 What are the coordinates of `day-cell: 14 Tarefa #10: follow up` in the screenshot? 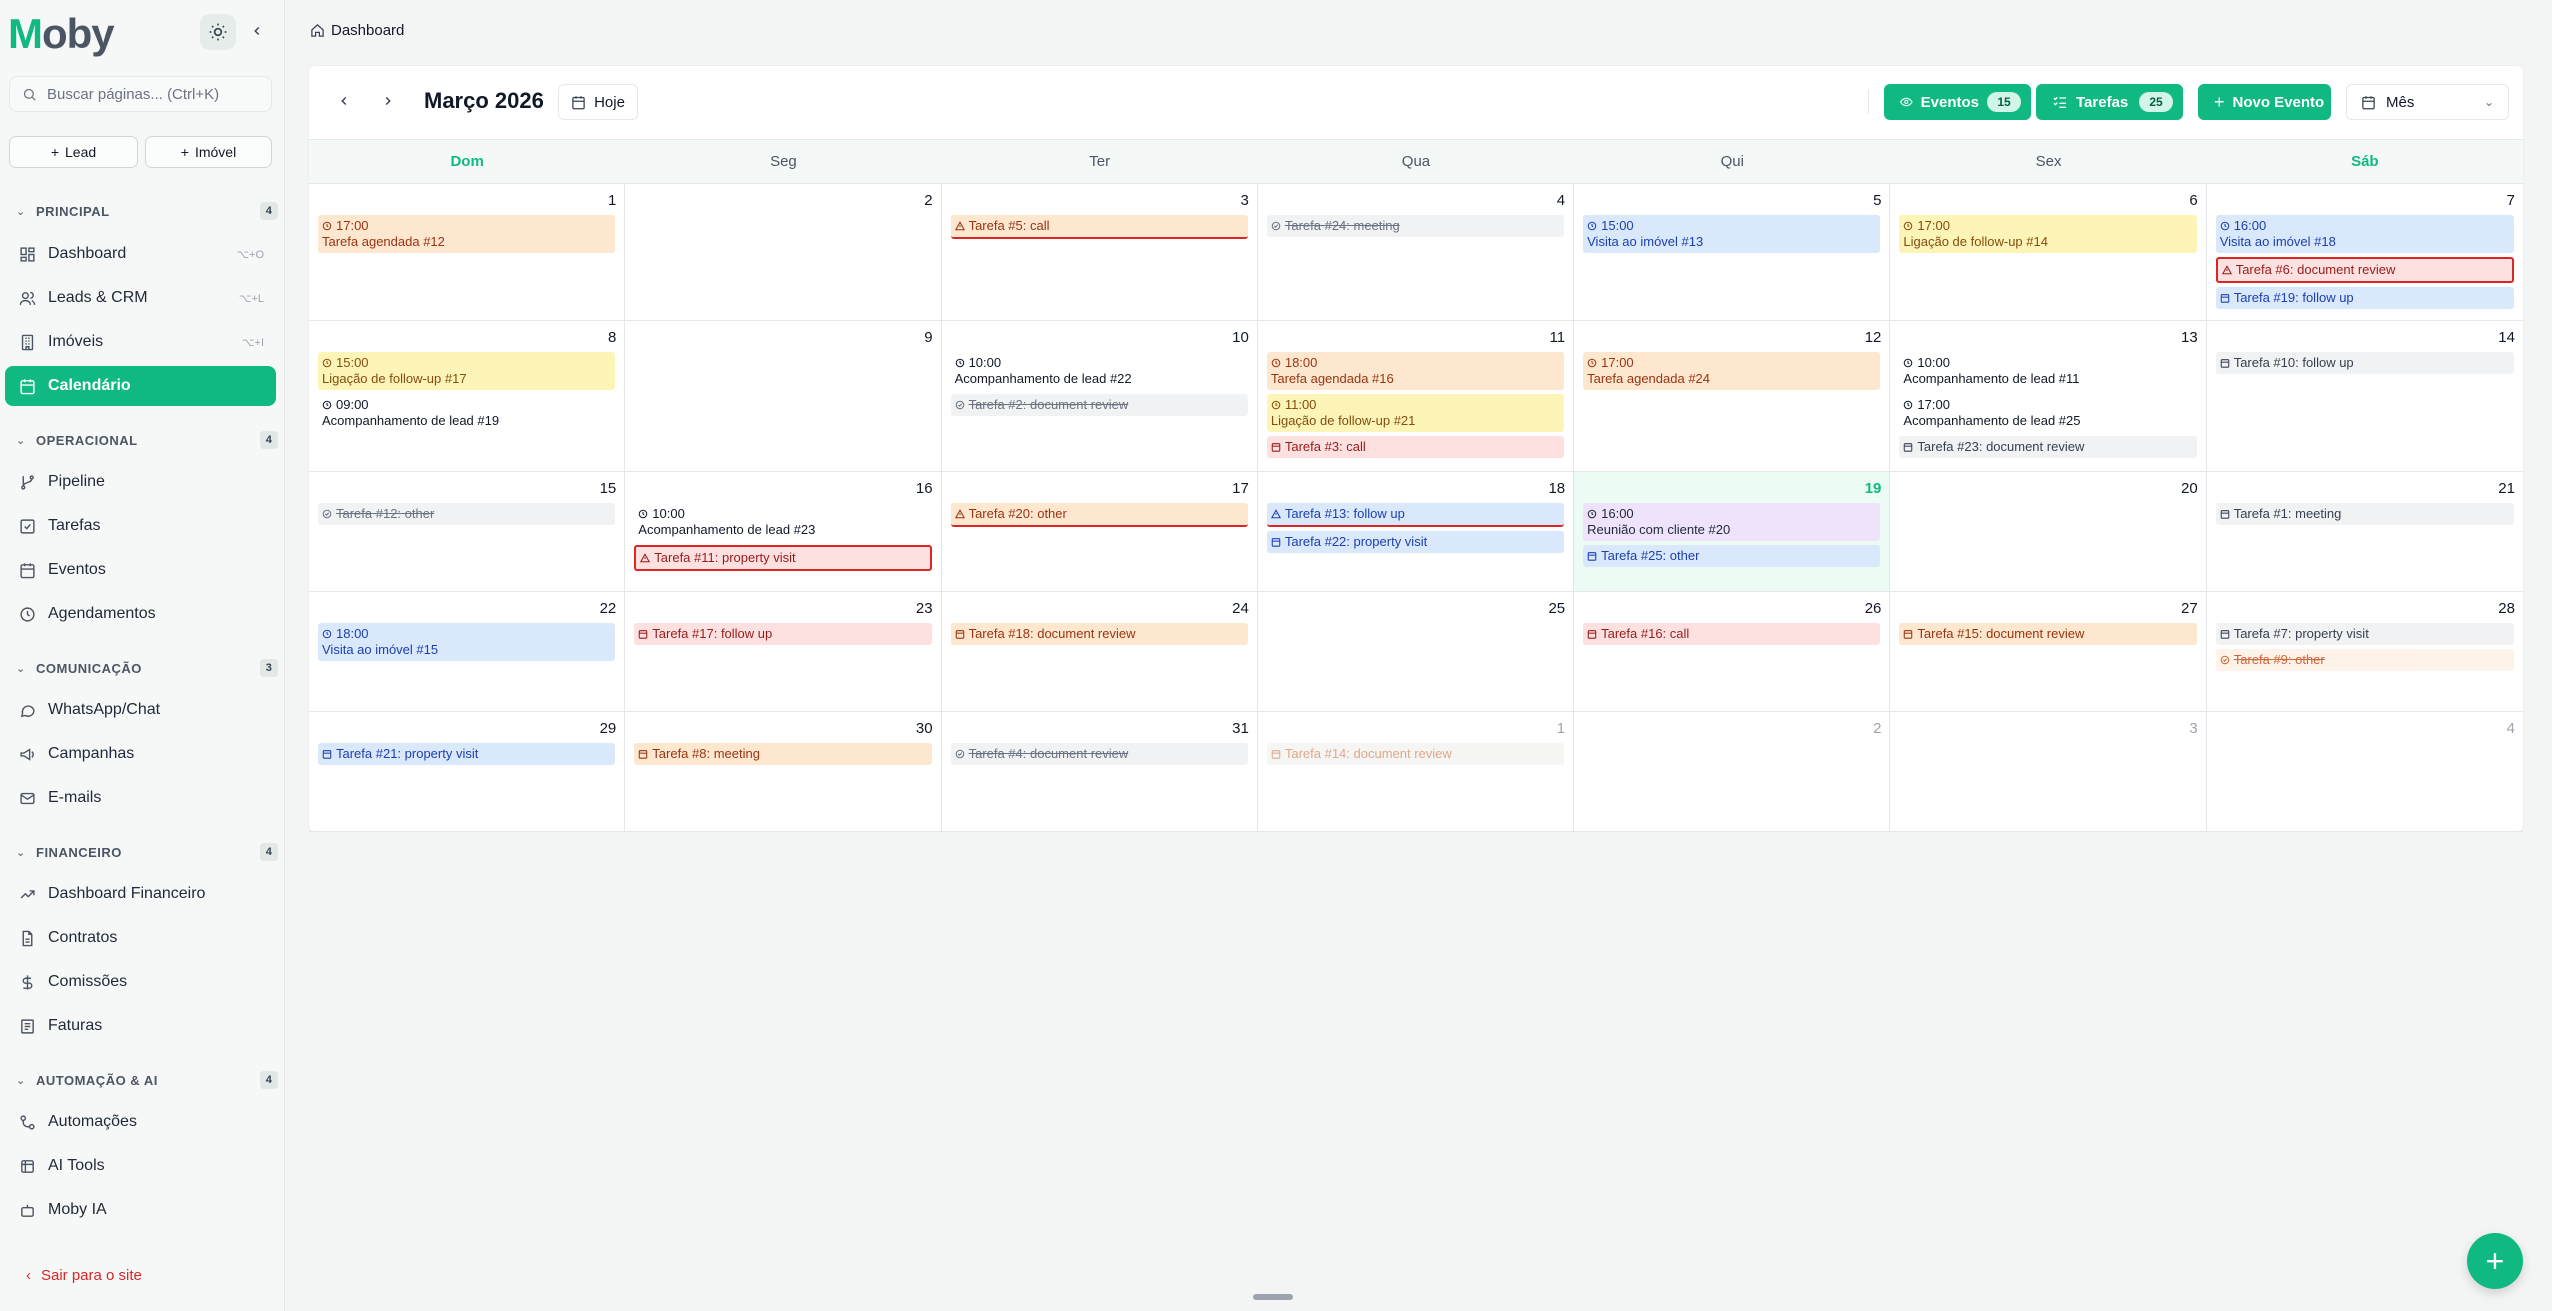 It's located at (2365, 396).